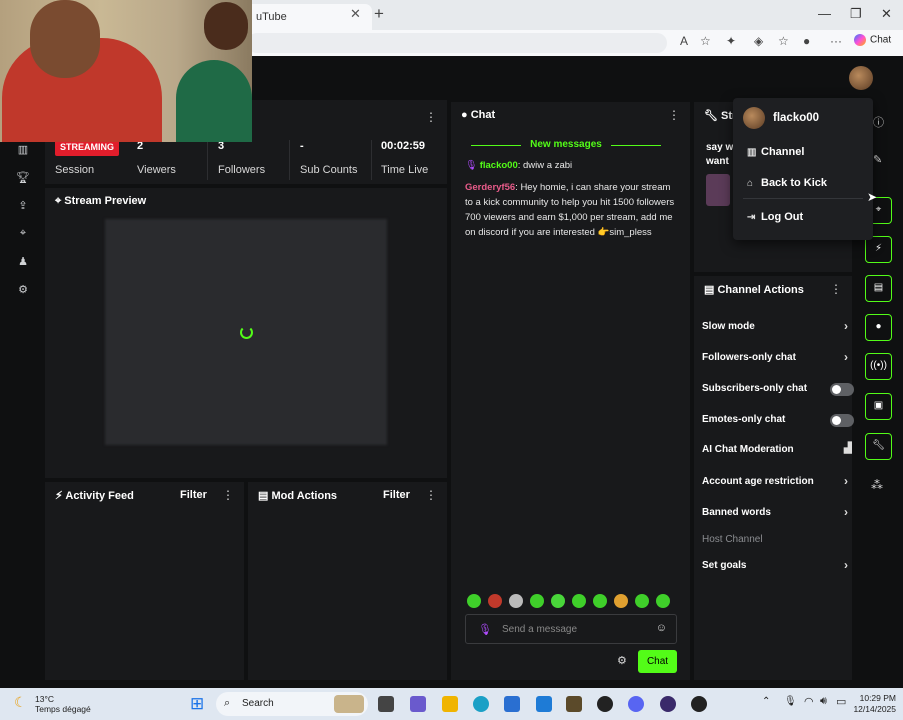 The image size is (903, 720). What do you see at coordinates (758, 41) in the screenshot?
I see `shield-icon: ◈` at bounding box center [758, 41].